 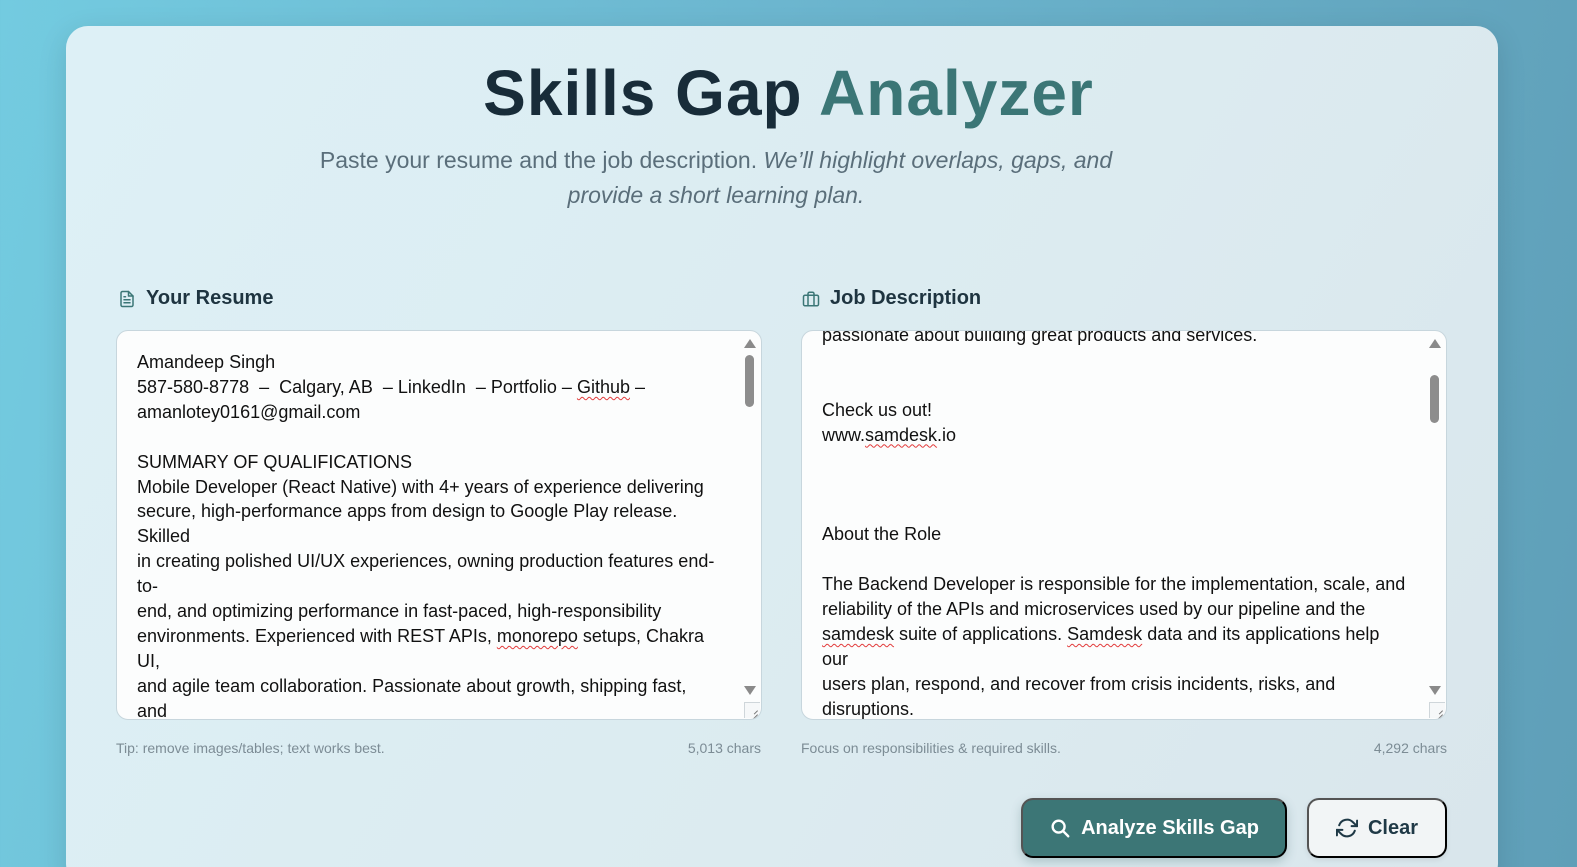 I want to click on analyze-button: Analyze Skills Gap, so click(x=1154, y=828).